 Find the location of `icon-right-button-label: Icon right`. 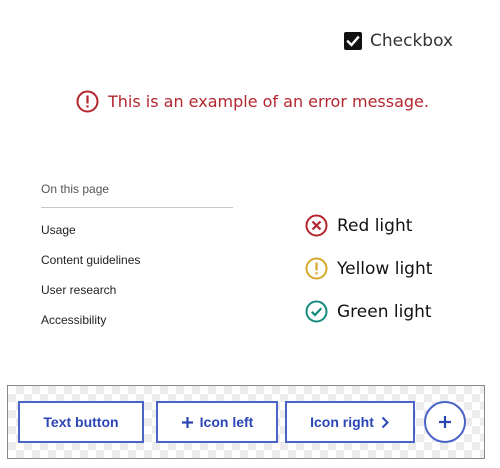

icon-right-button-label: Icon right is located at coordinates (342, 422).